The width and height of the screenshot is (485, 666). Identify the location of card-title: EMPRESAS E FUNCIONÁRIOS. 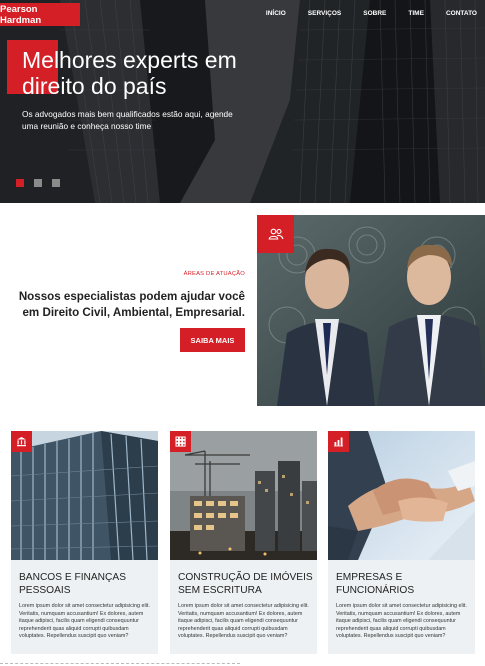
(375, 584).